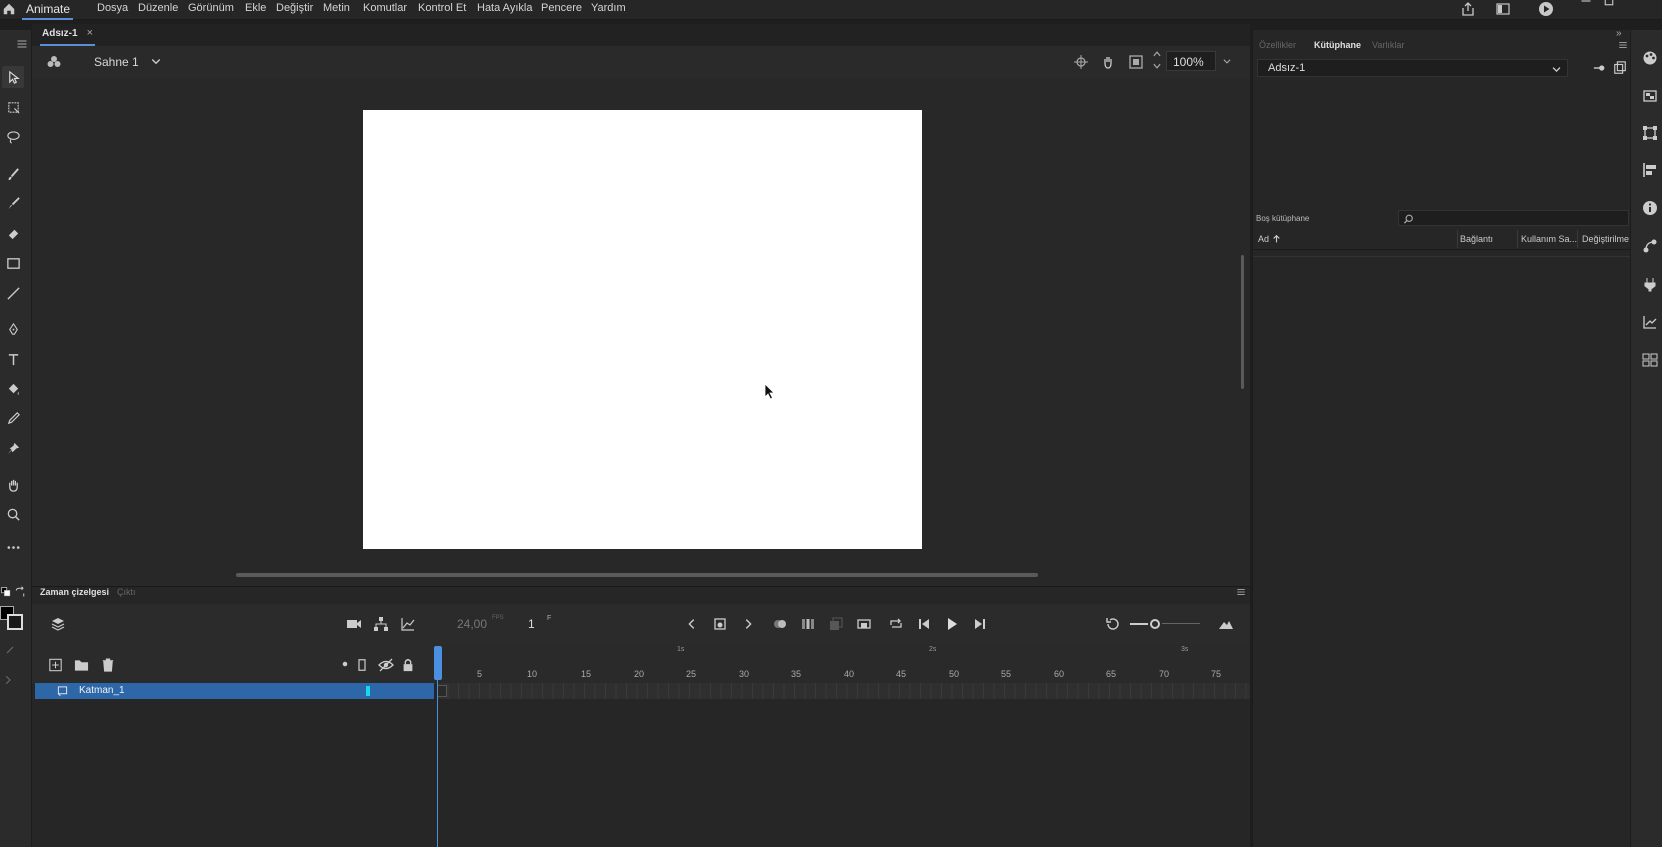  What do you see at coordinates (1650, 246) in the screenshot?
I see `motion-presets-icon` at bounding box center [1650, 246].